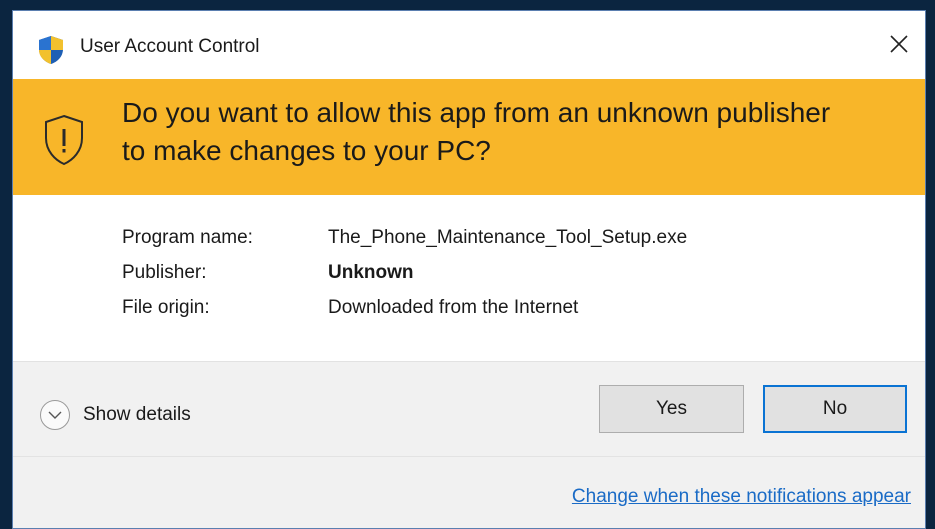  I want to click on show-details-label: Show details, so click(137, 414).